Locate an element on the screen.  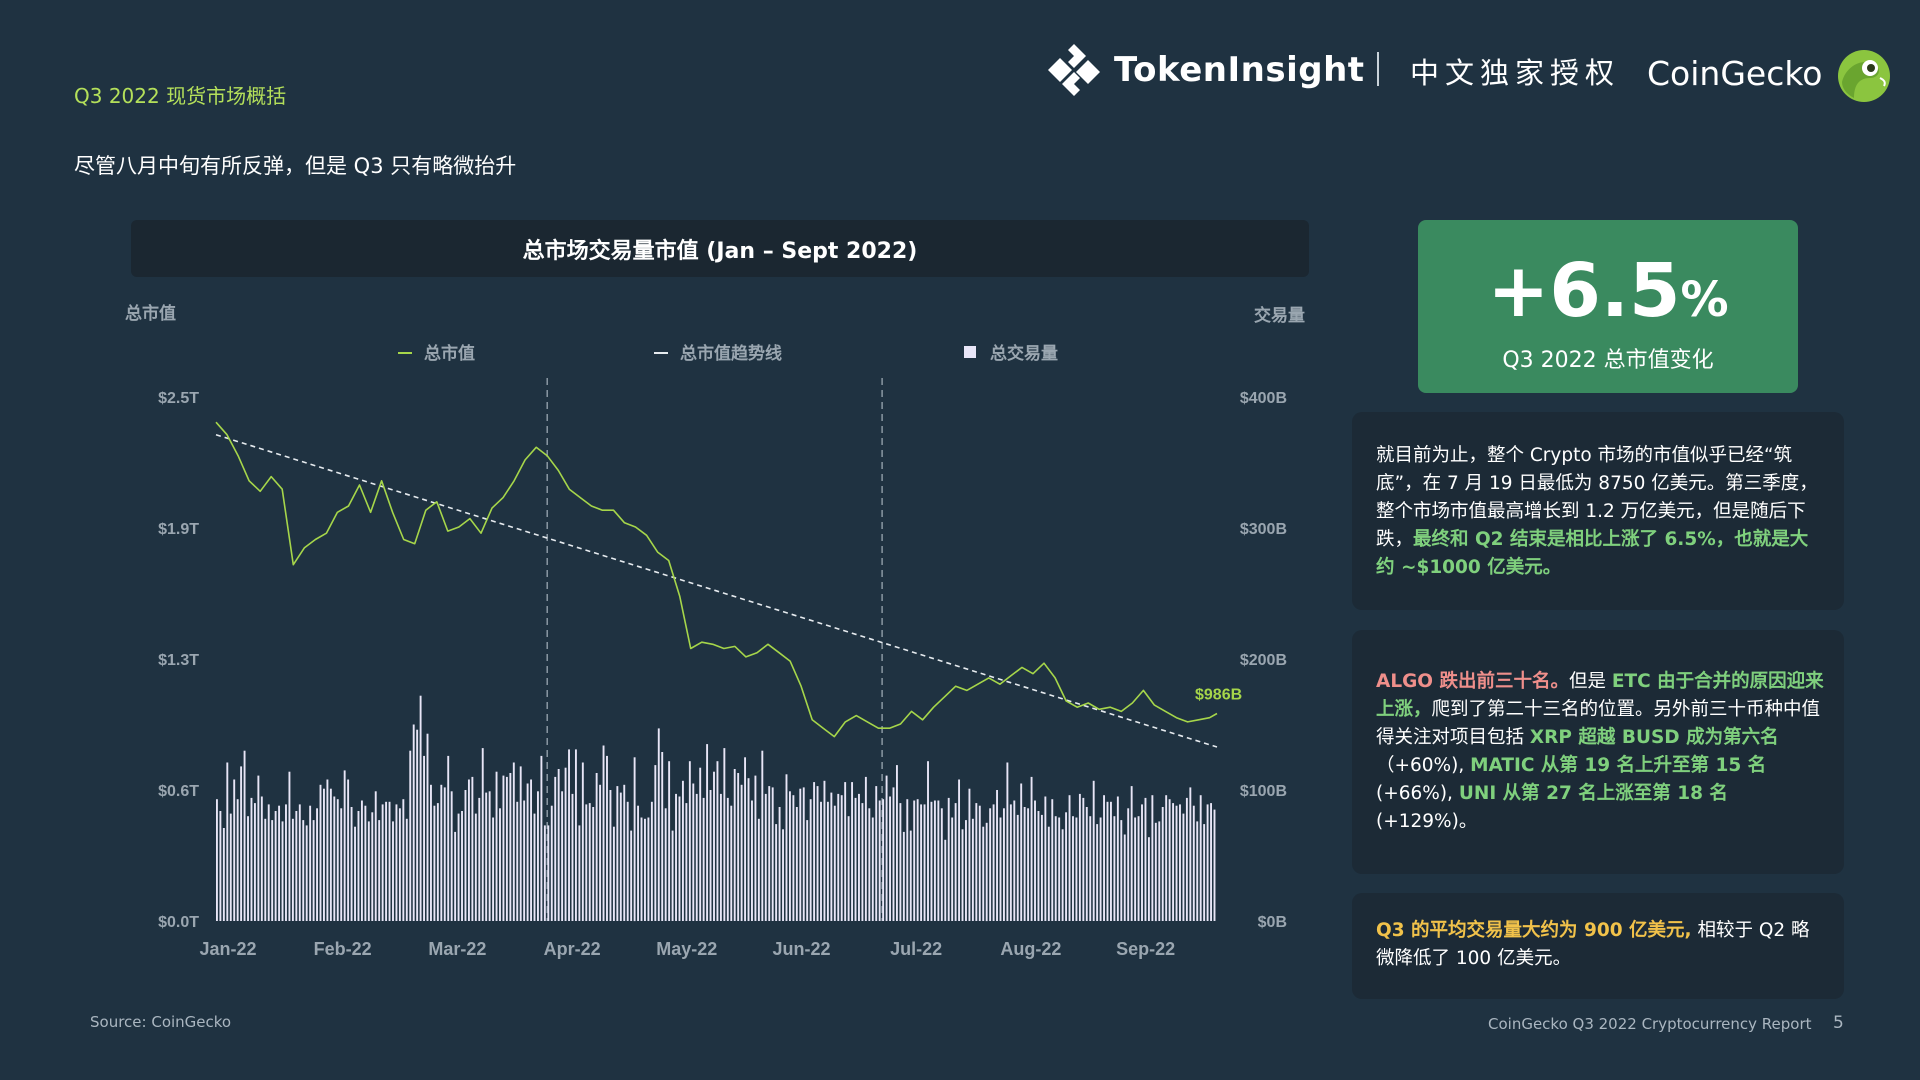
x-tick-label: Feb-22 is located at coordinates (343, 949).